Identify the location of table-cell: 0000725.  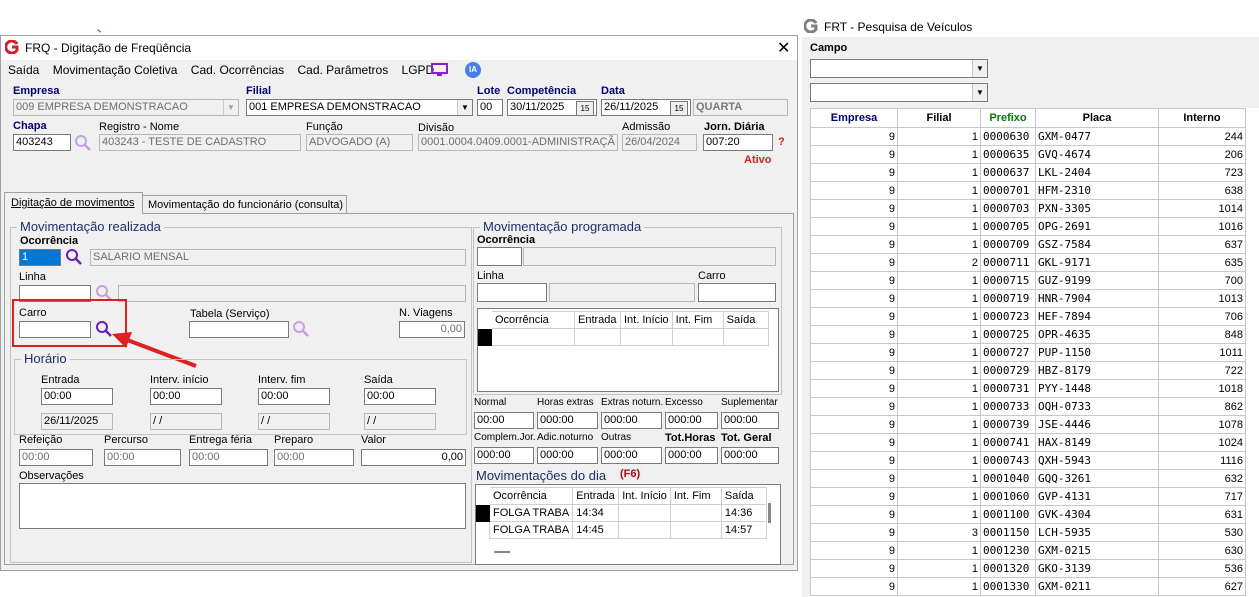
(1008, 334).